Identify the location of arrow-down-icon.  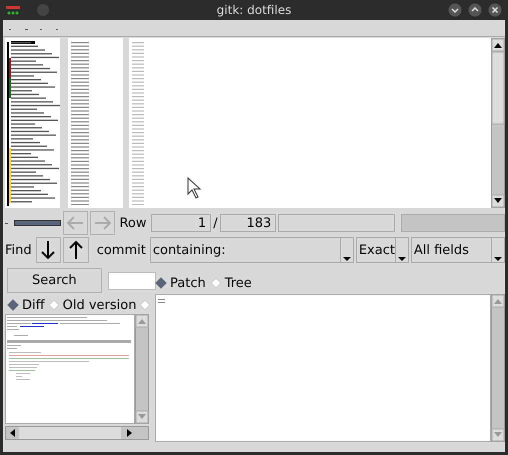
(48, 250).